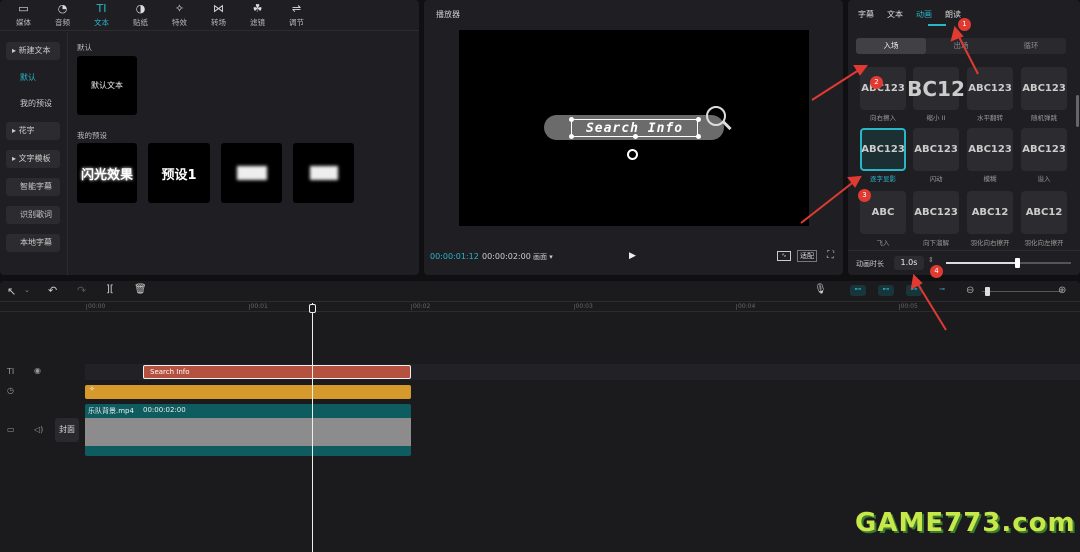 This screenshot has height=552, width=1080. I want to click on marker-4: 4, so click(936, 271).